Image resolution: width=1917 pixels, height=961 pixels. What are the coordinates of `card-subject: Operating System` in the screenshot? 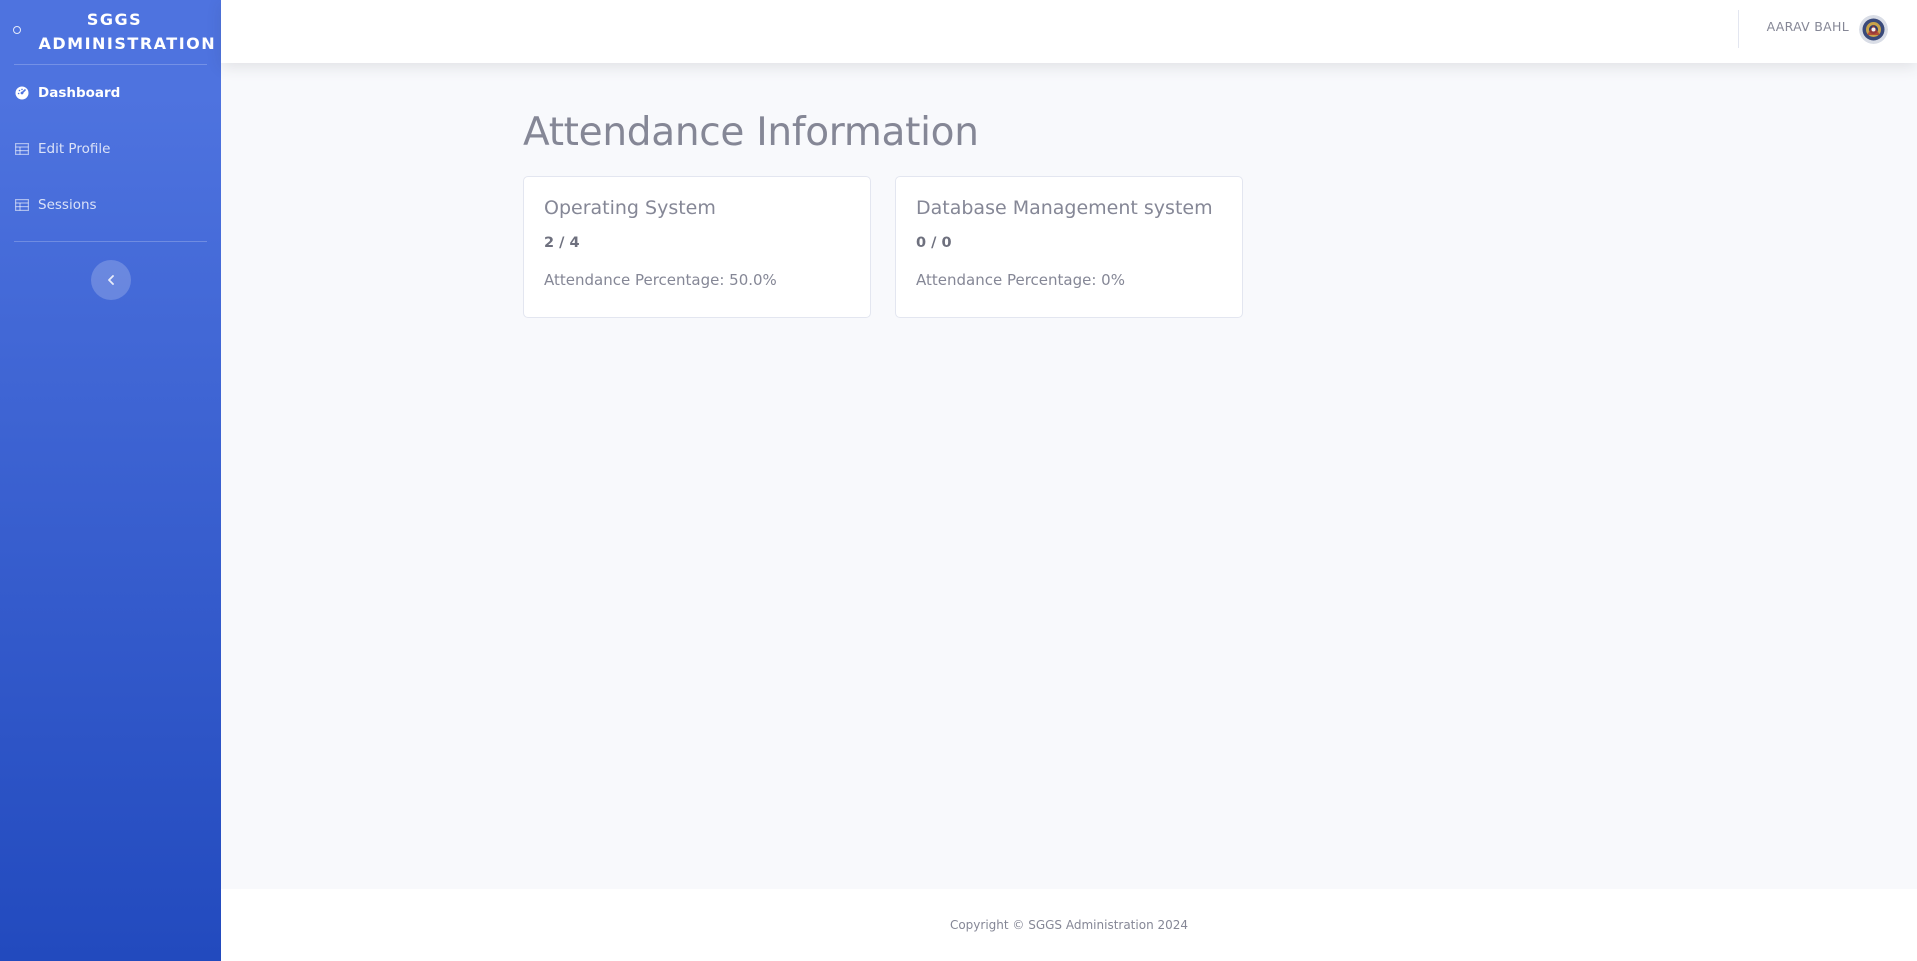 It's located at (630, 208).